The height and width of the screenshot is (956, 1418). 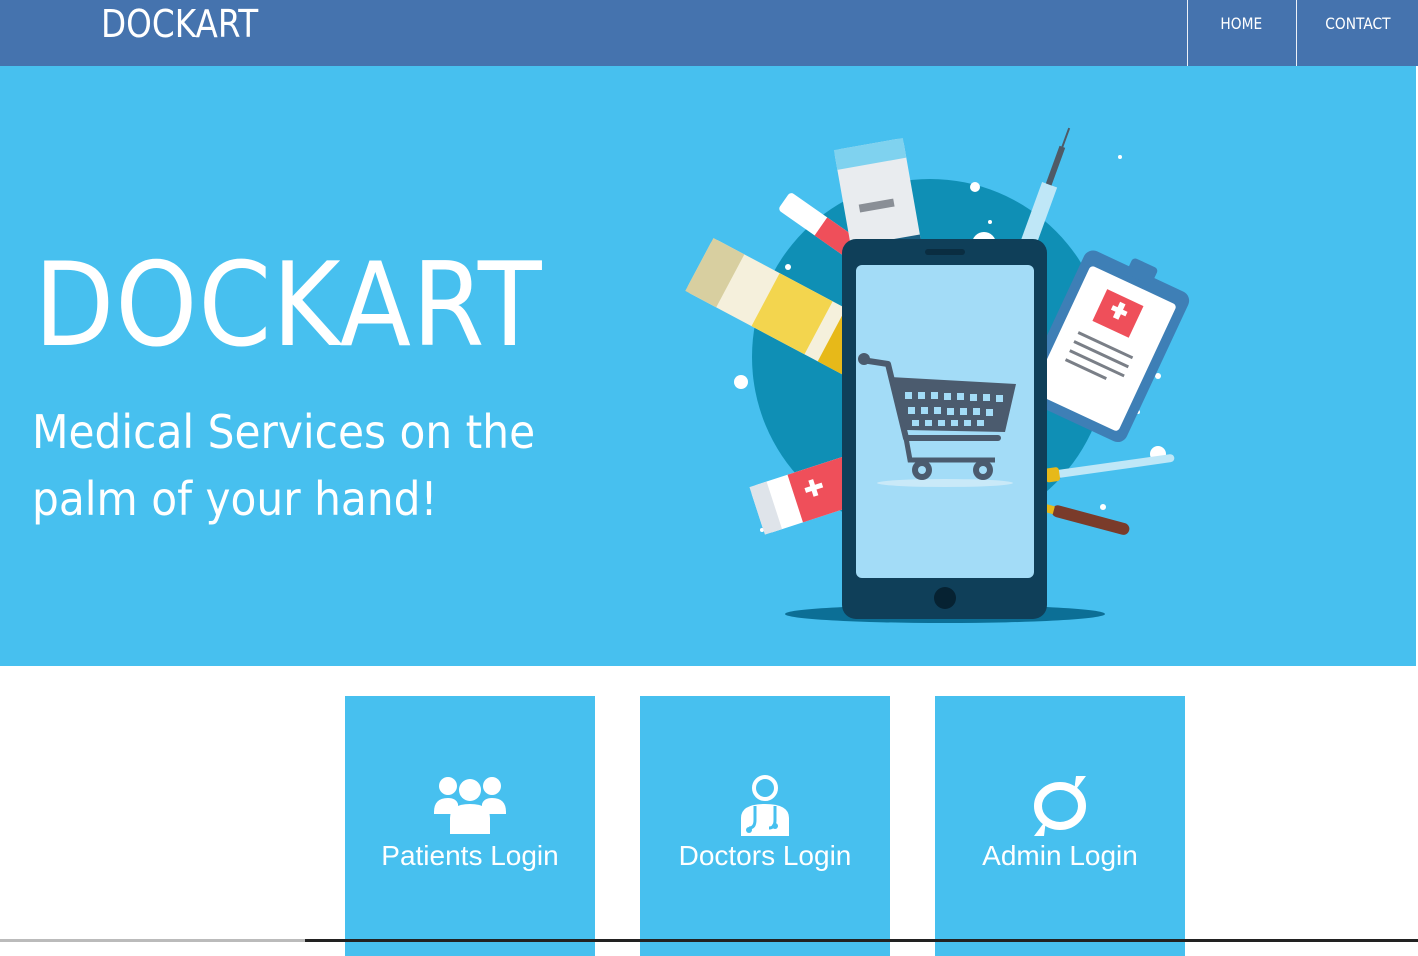 I want to click on nav-contact-link: CONTACT, so click(x=1357, y=33).